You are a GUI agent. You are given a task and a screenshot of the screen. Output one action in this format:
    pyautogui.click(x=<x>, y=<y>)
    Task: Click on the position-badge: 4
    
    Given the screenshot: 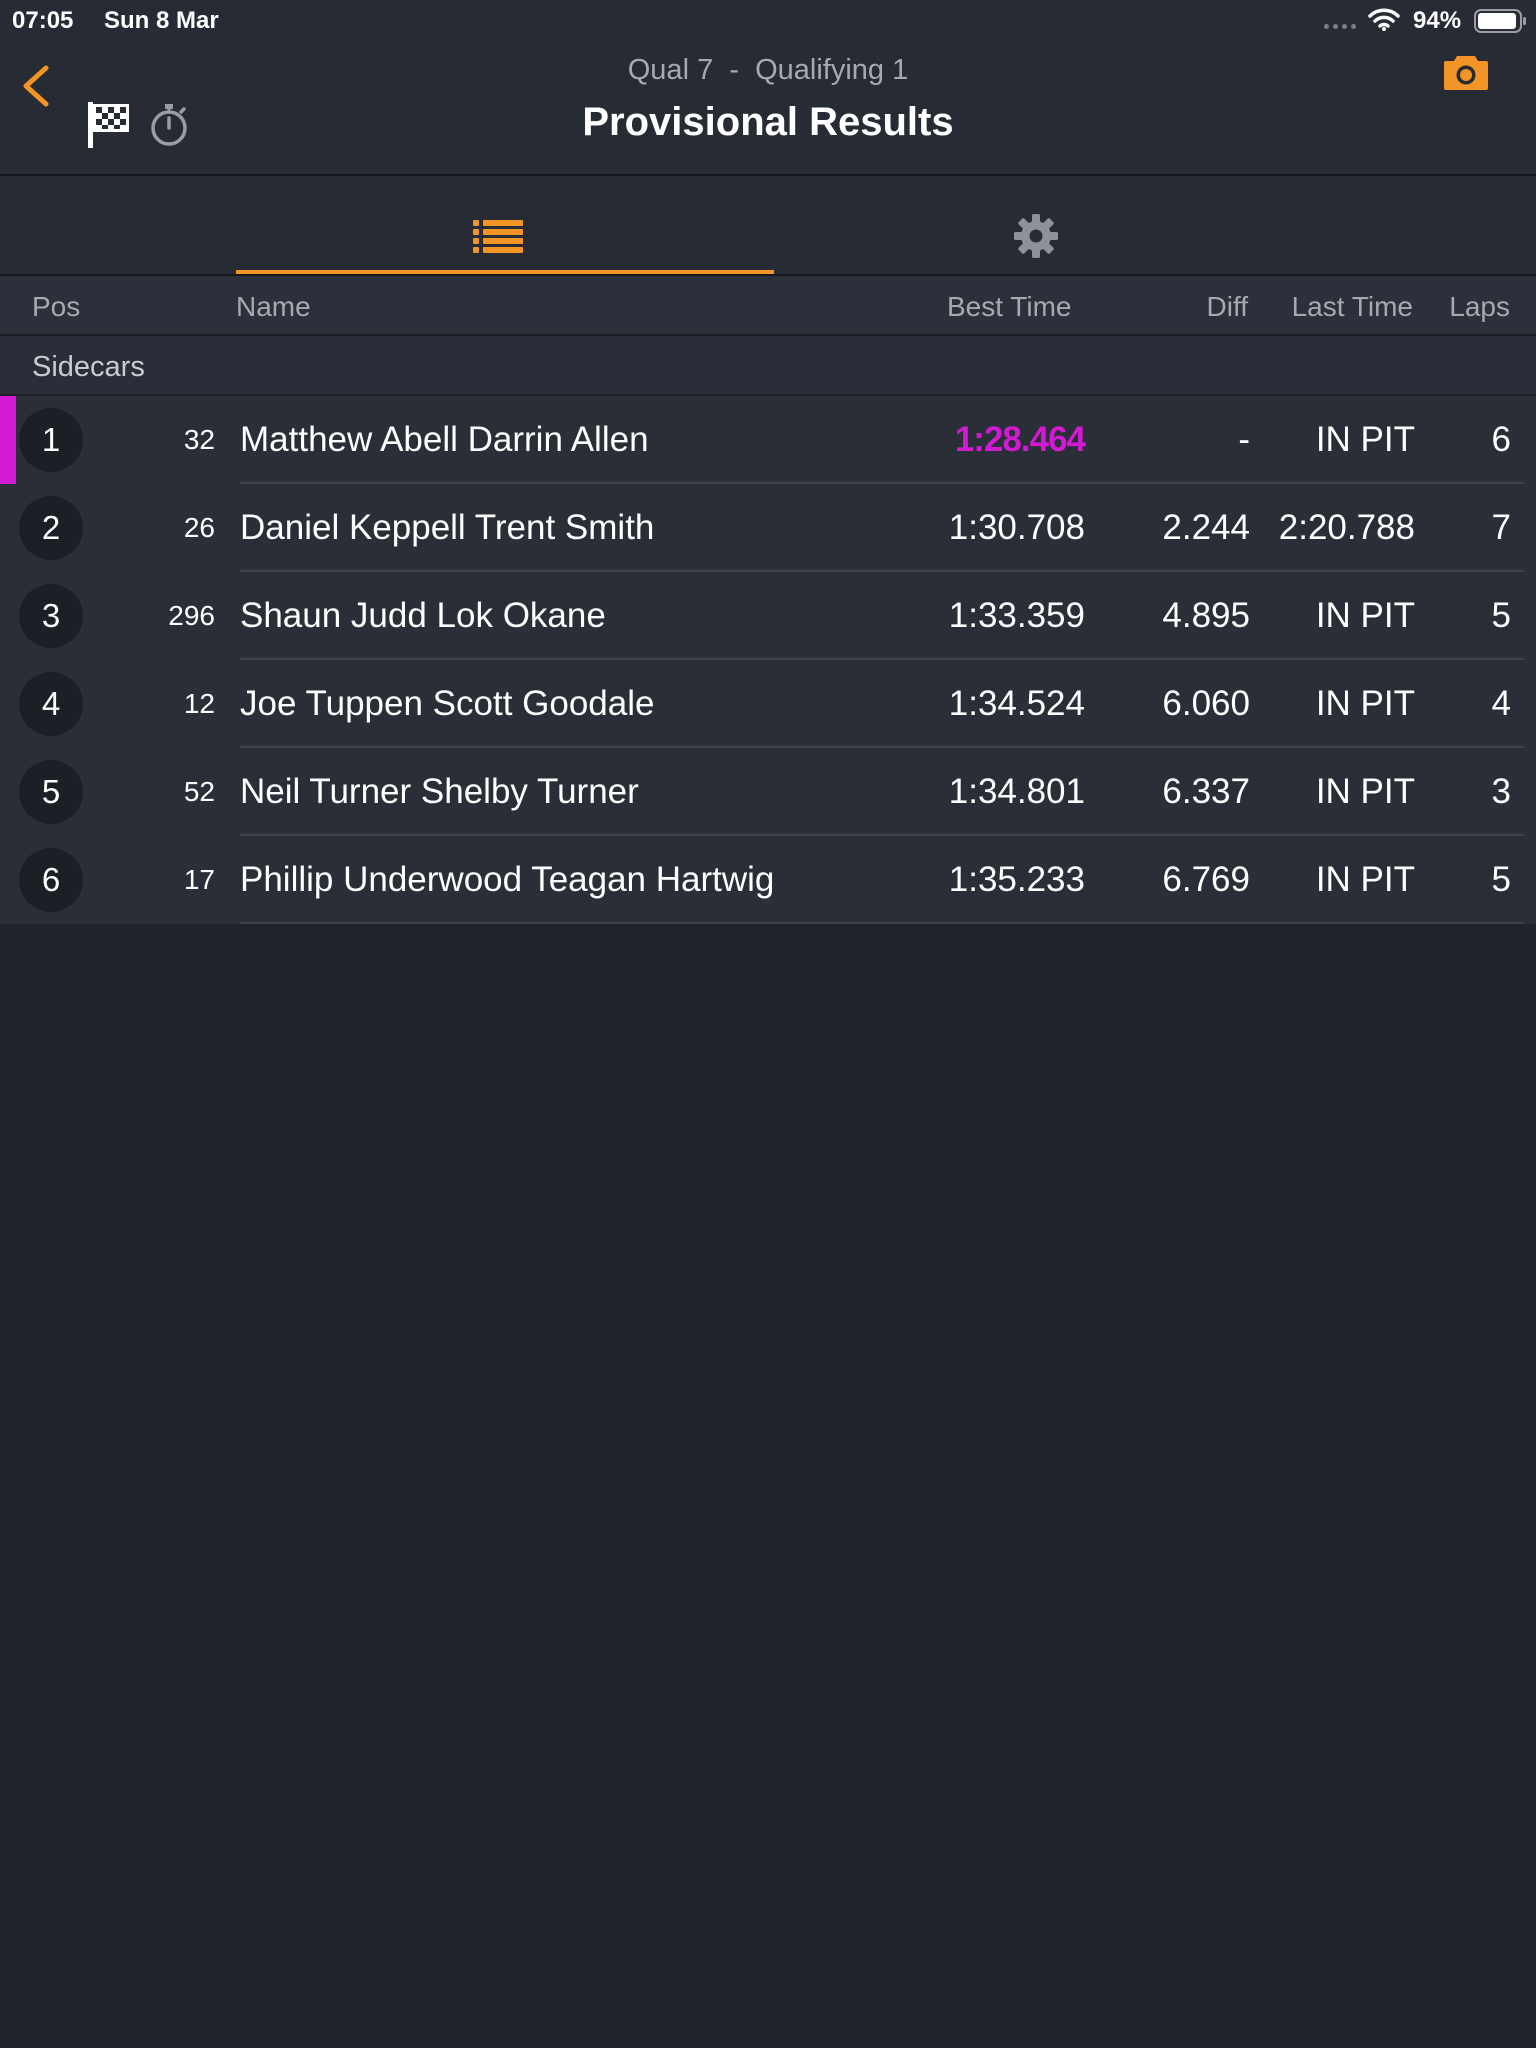 What is the action you would take?
    pyautogui.click(x=51, y=704)
    